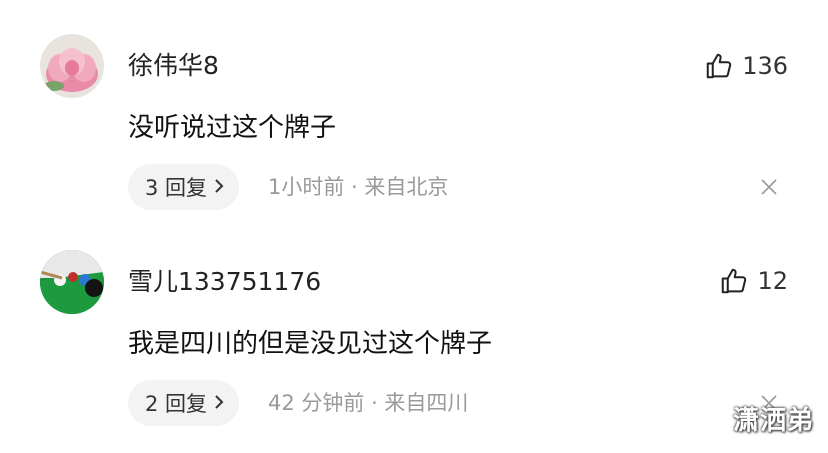 The image size is (828, 453). Describe the element at coordinates (176, 188) in the screenshot. I see `replies-label: 3 回复` at that location.